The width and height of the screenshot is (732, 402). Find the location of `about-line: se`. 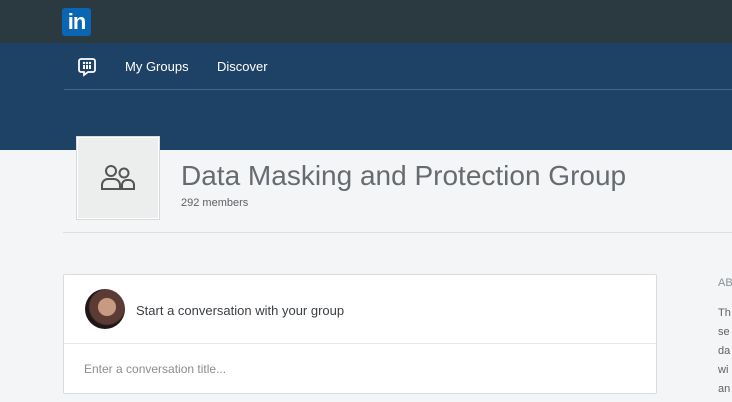

about-line: se is located at coordinates (724, 332).